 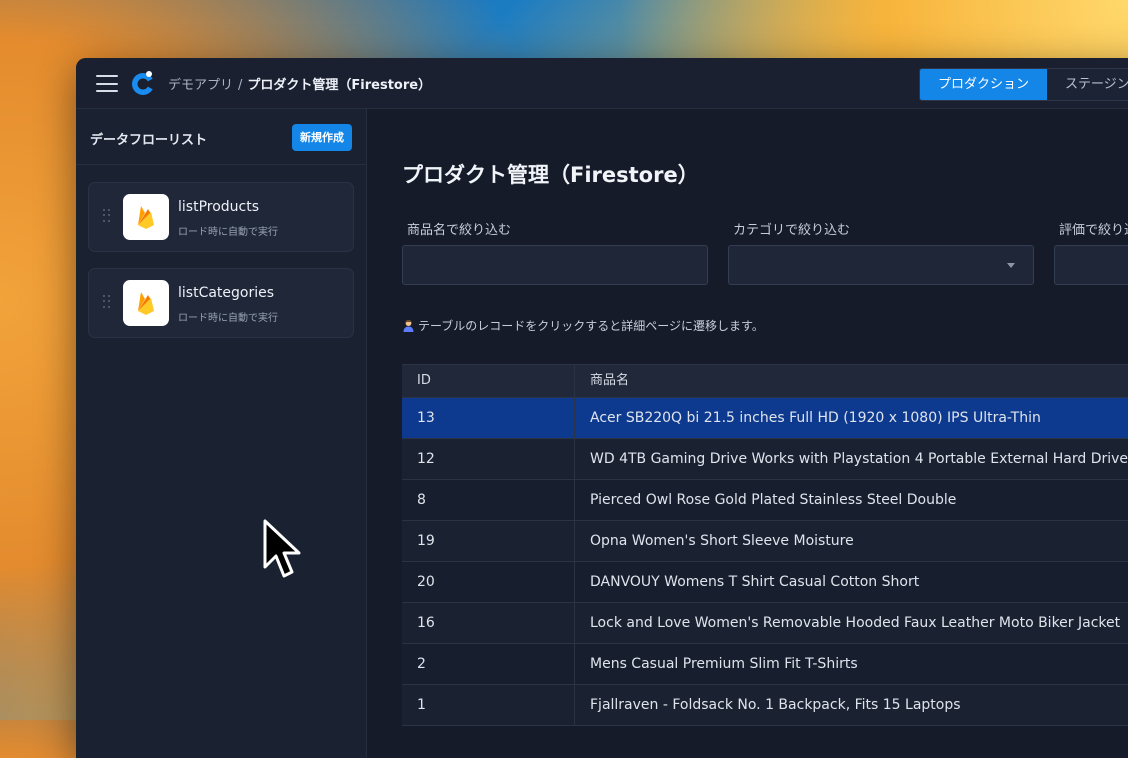 What do you see at coordinates (1011, 265) in the screenshot?
I see `chevron-down-icon` at bounding box center [1011, 265].